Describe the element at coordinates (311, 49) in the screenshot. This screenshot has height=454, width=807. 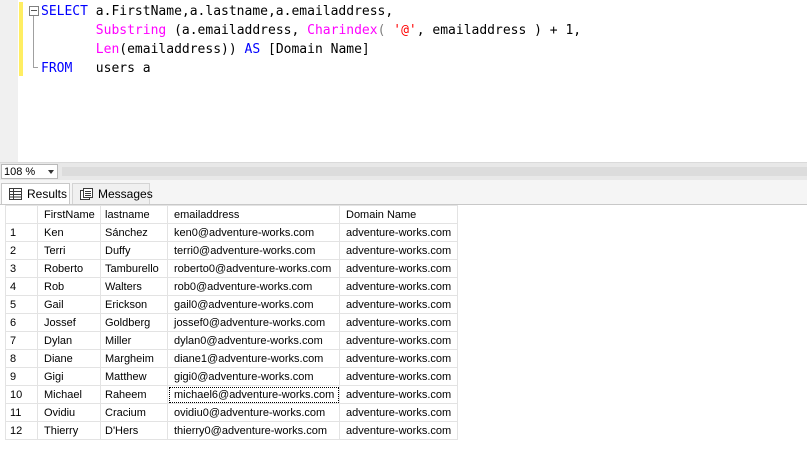
I see `code-line-3: Len(emailaddress)) AS [Domain Name]` at that location.